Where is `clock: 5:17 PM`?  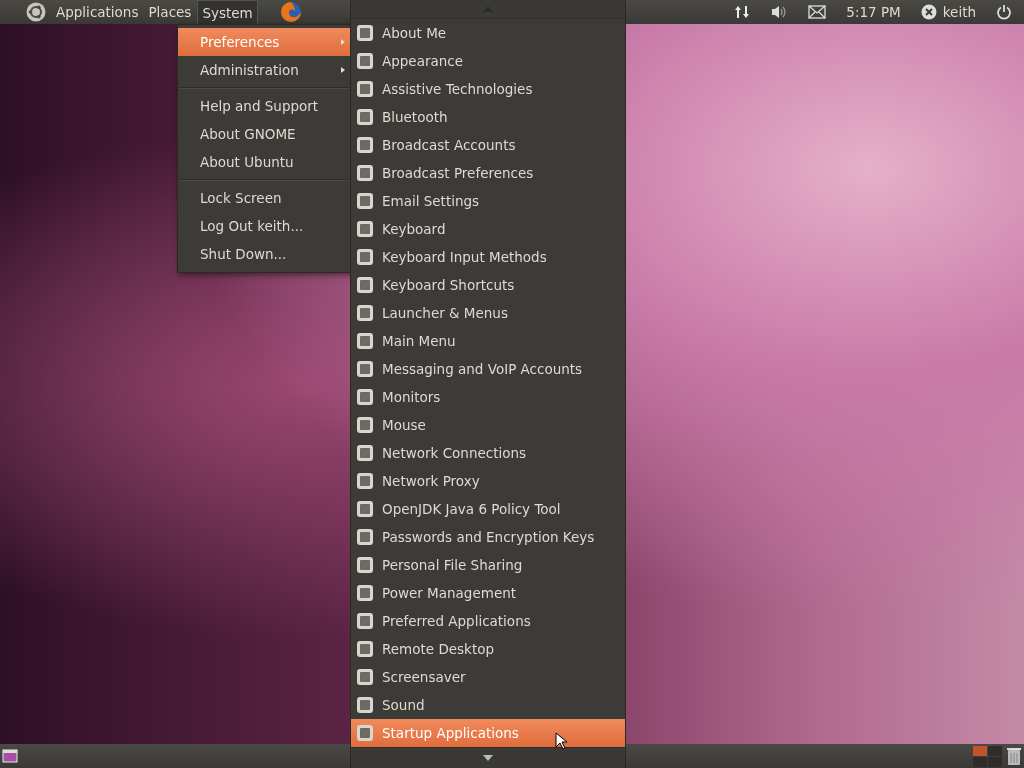
clock: 5:17 PM is located at coordinates (873, 12).